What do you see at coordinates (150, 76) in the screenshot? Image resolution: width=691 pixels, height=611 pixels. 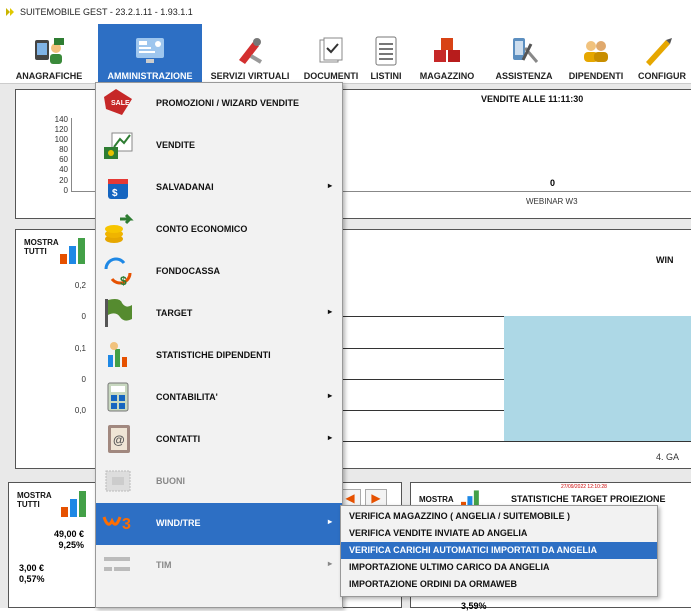 I see `toolbar-label: AMMINISTRAZIONE` at bounding box center [150, 76].